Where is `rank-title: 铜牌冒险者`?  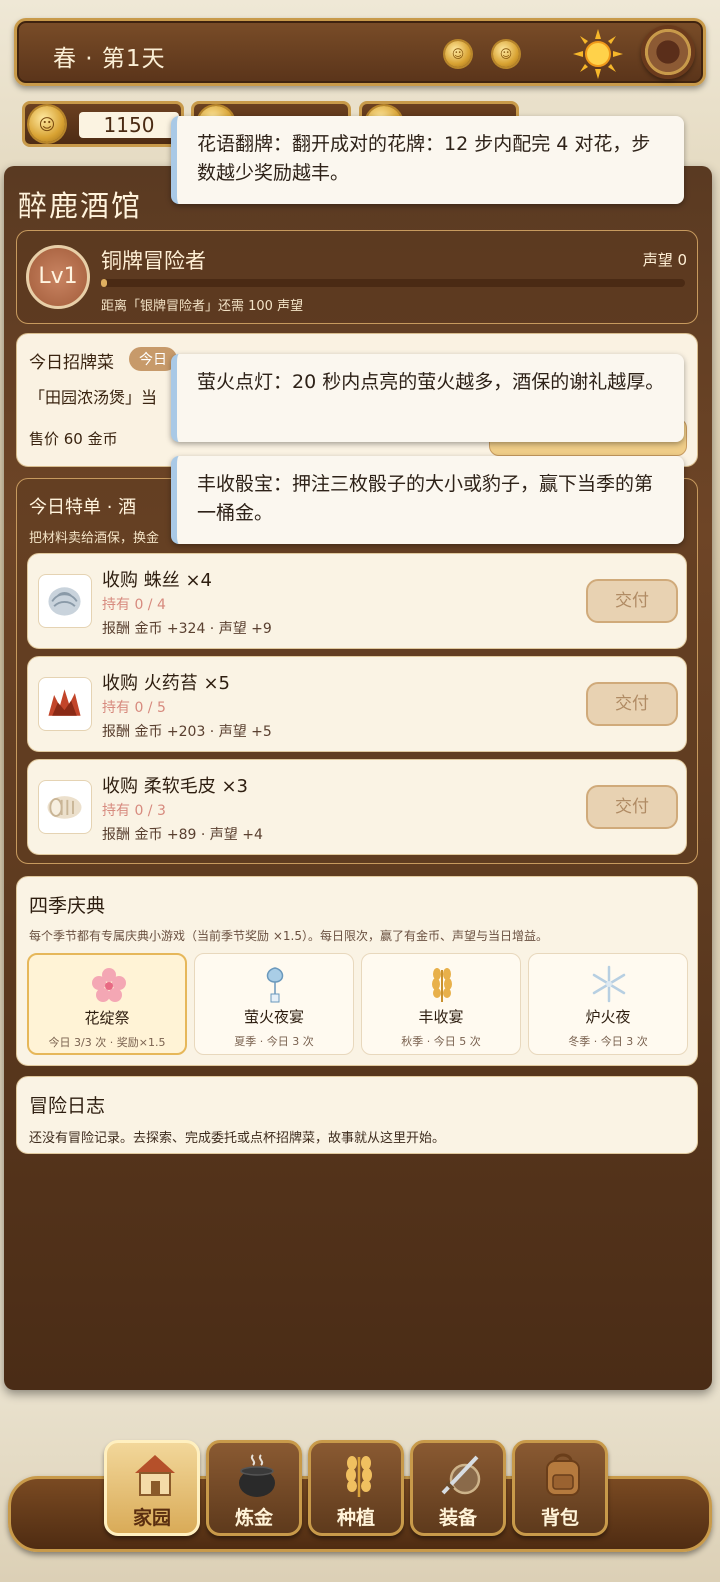
rank-title: 铜牌冒险者 is located at coordinates (153, 261).